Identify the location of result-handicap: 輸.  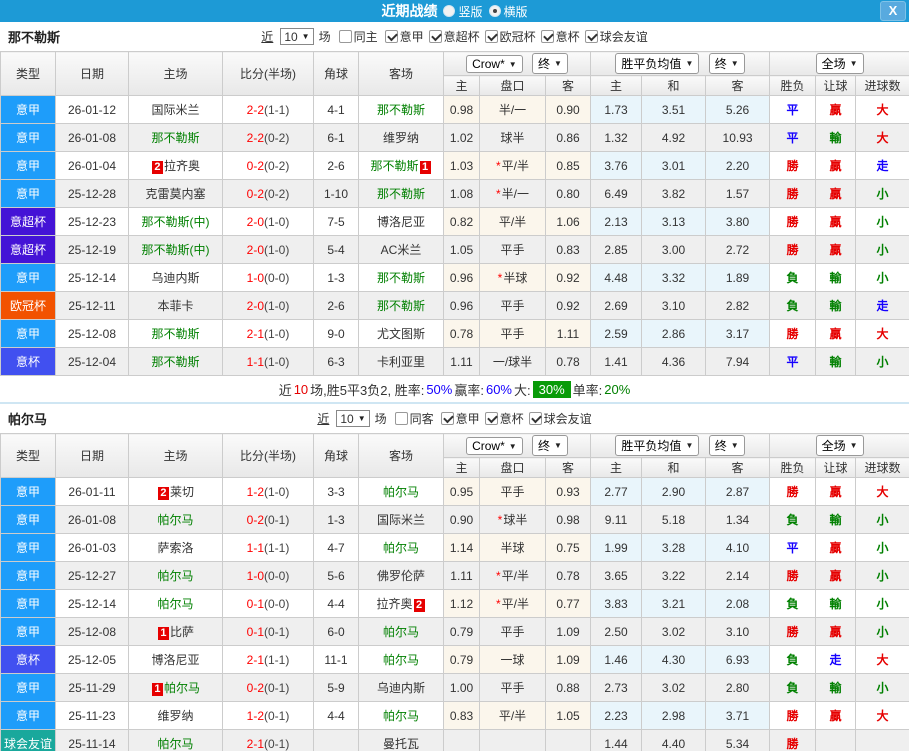
(836, 603).